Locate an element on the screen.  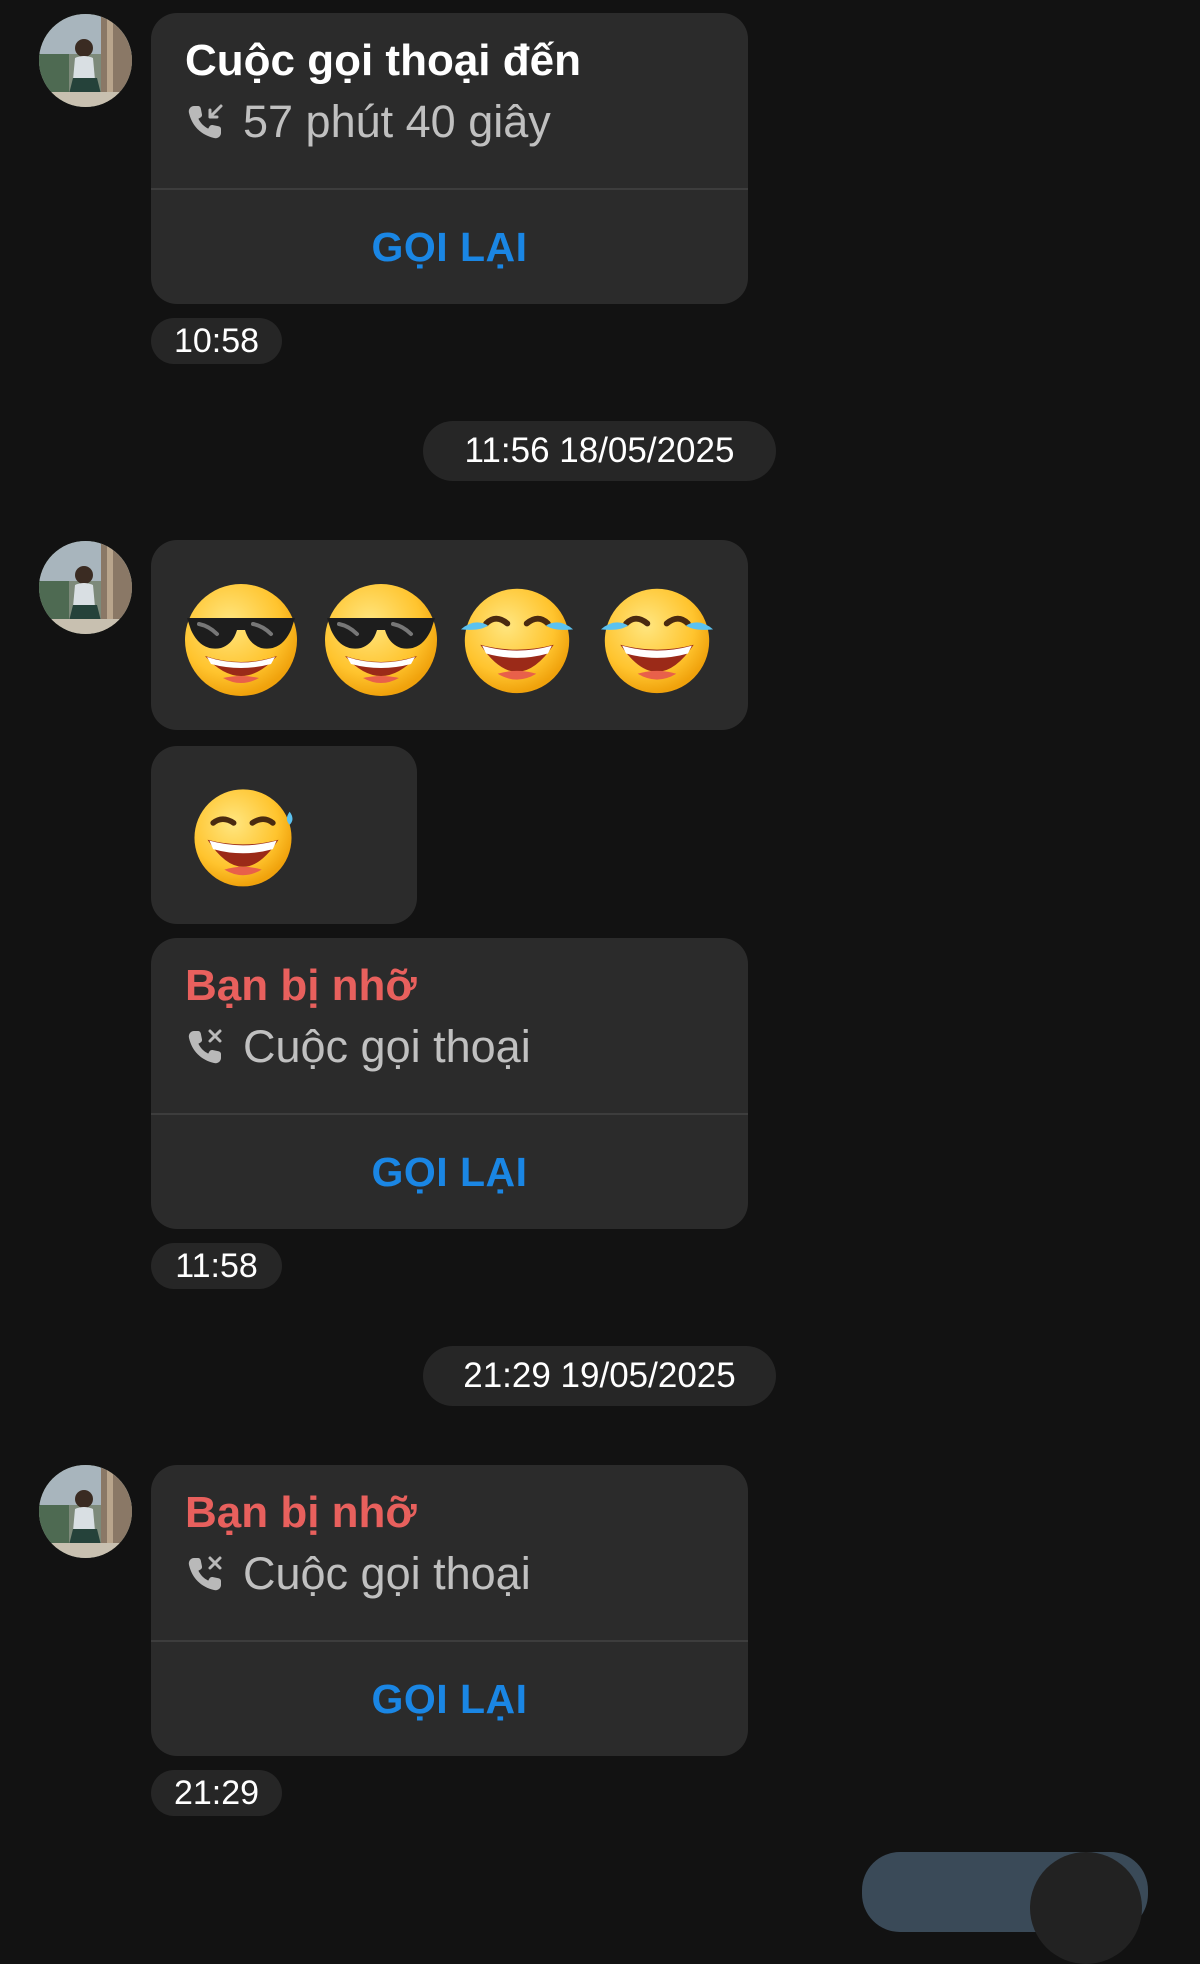
call-detail: 57 phút 40 giây is located at coordinates (368, 121).